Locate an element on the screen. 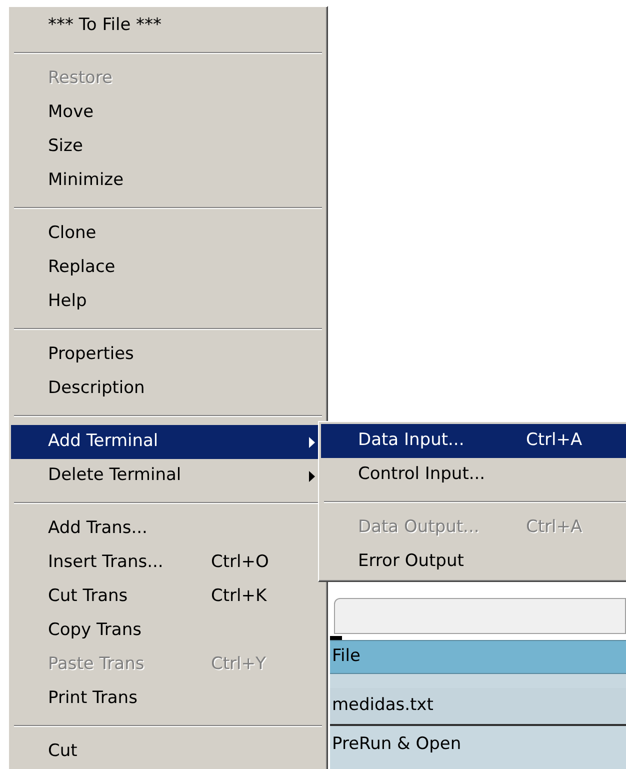  menu-item: Size is located at coordinates (168, 147).